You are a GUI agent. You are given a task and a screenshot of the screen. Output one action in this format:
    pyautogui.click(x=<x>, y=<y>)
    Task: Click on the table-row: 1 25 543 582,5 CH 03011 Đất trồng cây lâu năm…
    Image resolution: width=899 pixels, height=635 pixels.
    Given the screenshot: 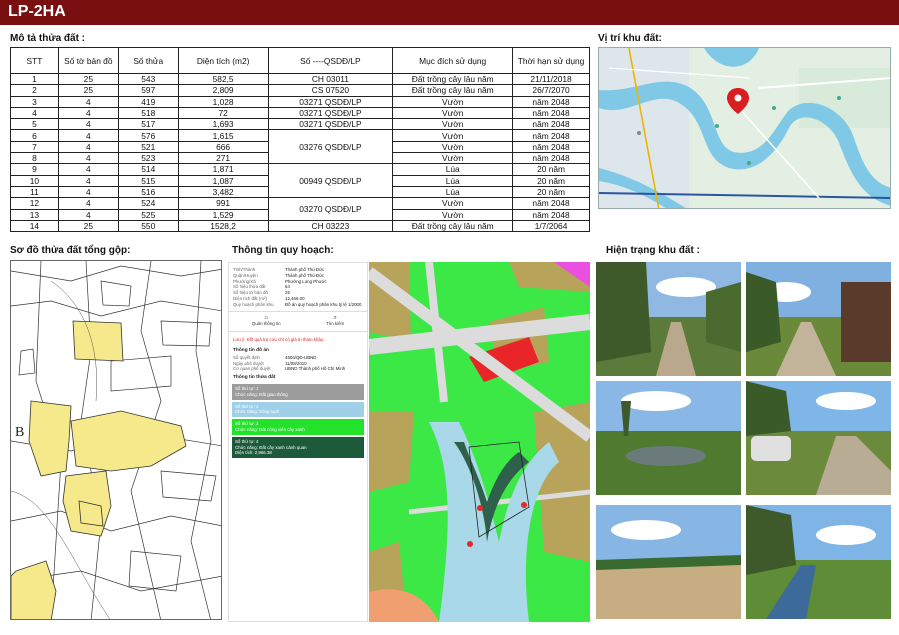 What is the action you would take?
    pyautogui.click(x=300, y=79)
    